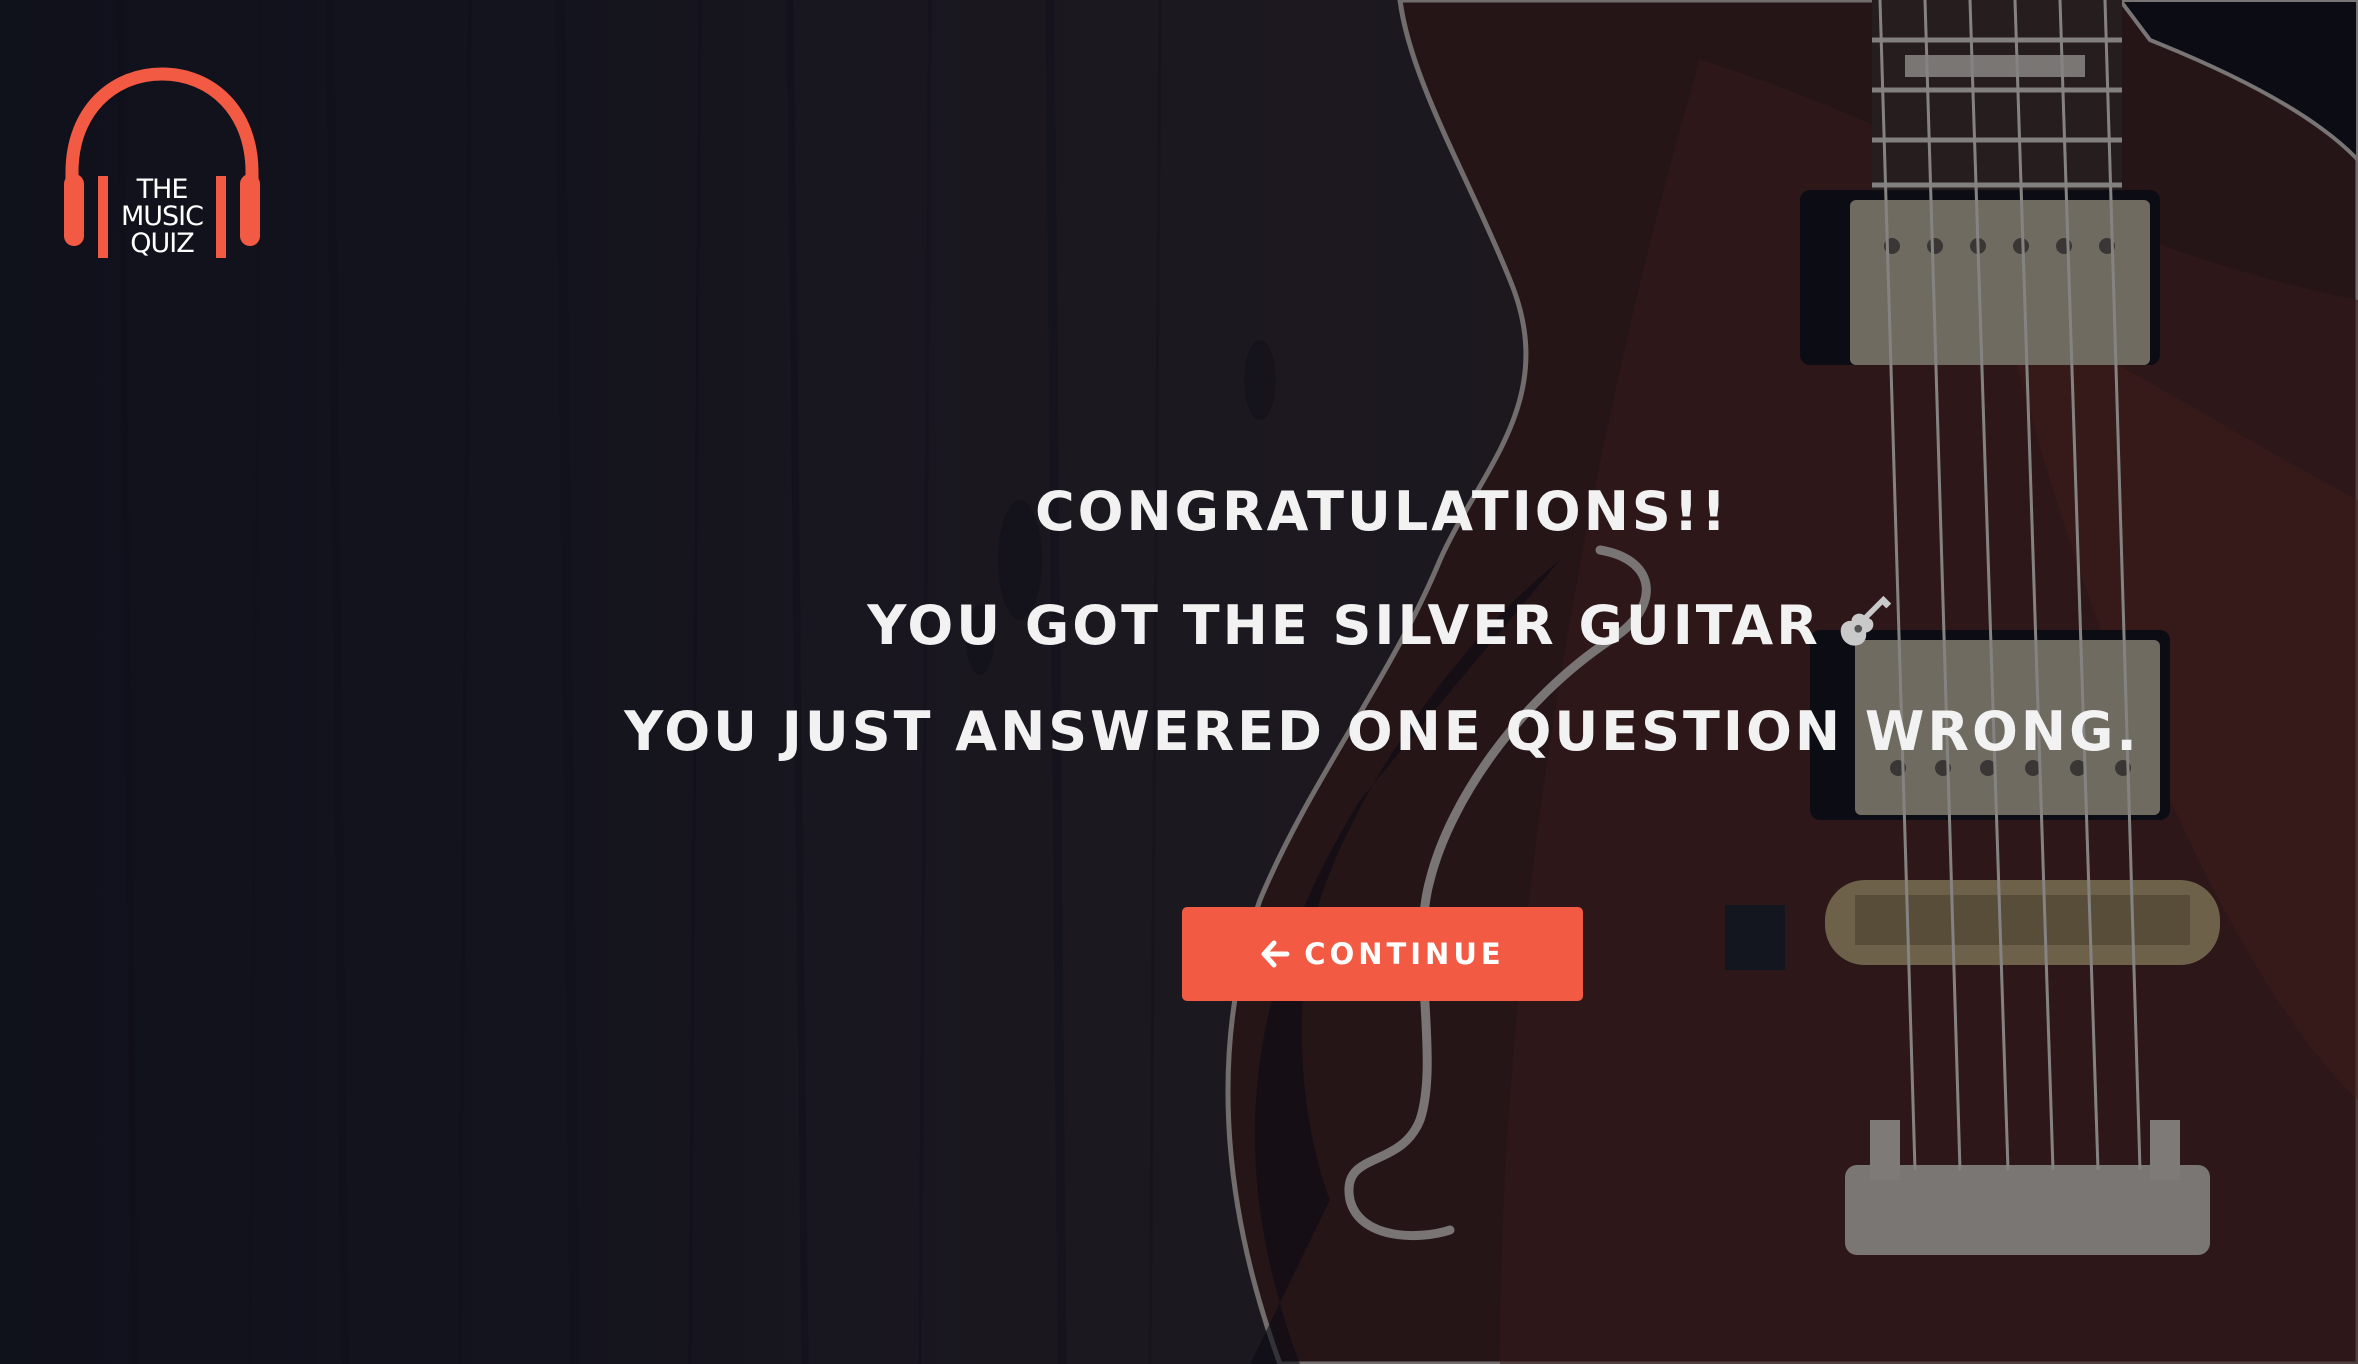 Image resolution: width=2358 pixels, height=1364 pixels. Describe the element at coordinates (1404, 954) in the screenshot. I see `continue-label: CONTINUE` at that location.